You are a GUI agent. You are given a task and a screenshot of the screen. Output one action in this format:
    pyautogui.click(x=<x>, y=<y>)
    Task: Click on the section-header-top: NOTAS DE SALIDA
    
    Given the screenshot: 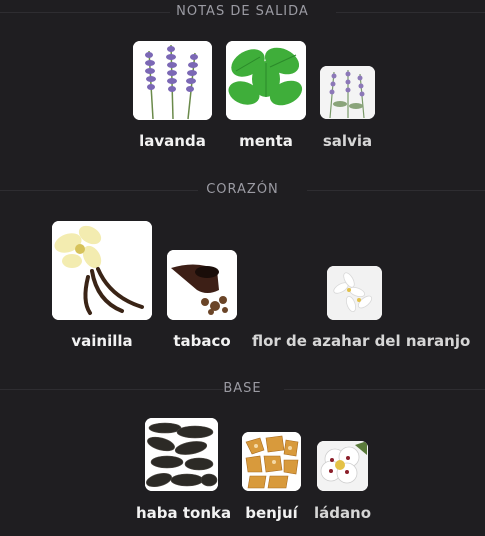 What is the action you would take?
    pyautogui.click(x=242, y=12)
    